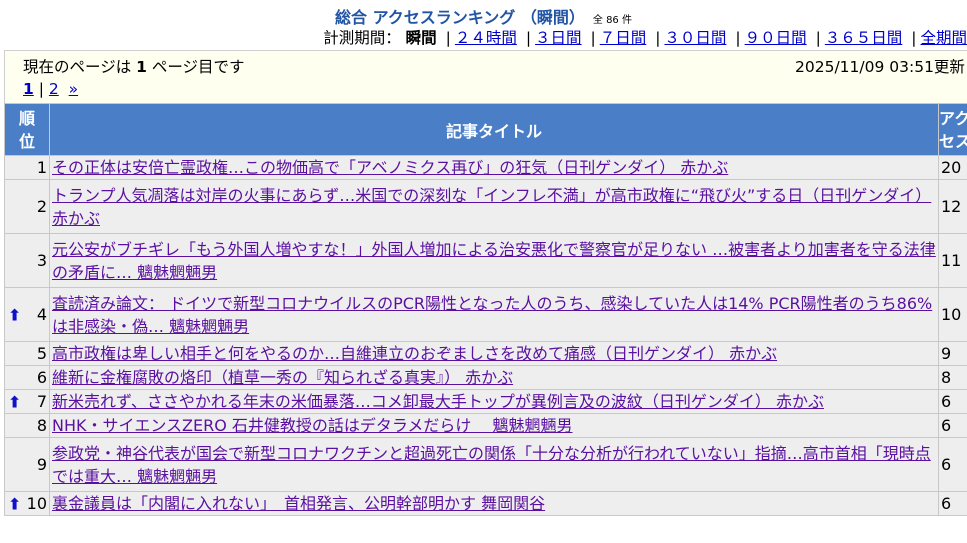 This screenshot has height=543, width=967. I want to click on rank-number: 7, so click(41, 401).